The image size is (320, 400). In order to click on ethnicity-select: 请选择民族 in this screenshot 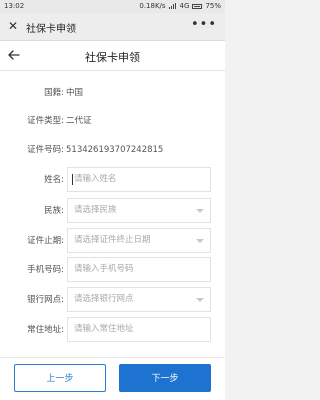, I will do `click(139, 210)`.